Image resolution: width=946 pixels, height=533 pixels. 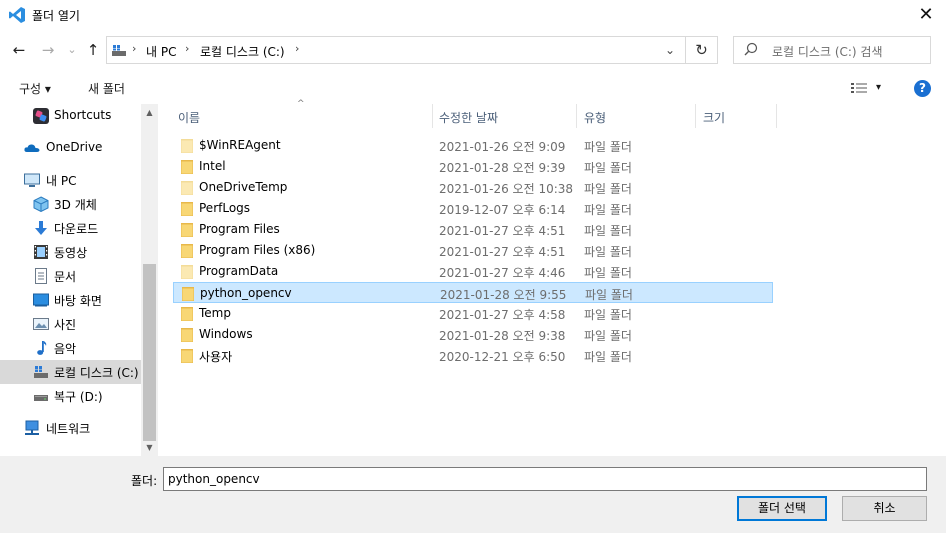 What do you see at coordinates (149, 447) in the screenshot?
I see `scroll-down-icon: ▼` at bounding box center [149, 447].